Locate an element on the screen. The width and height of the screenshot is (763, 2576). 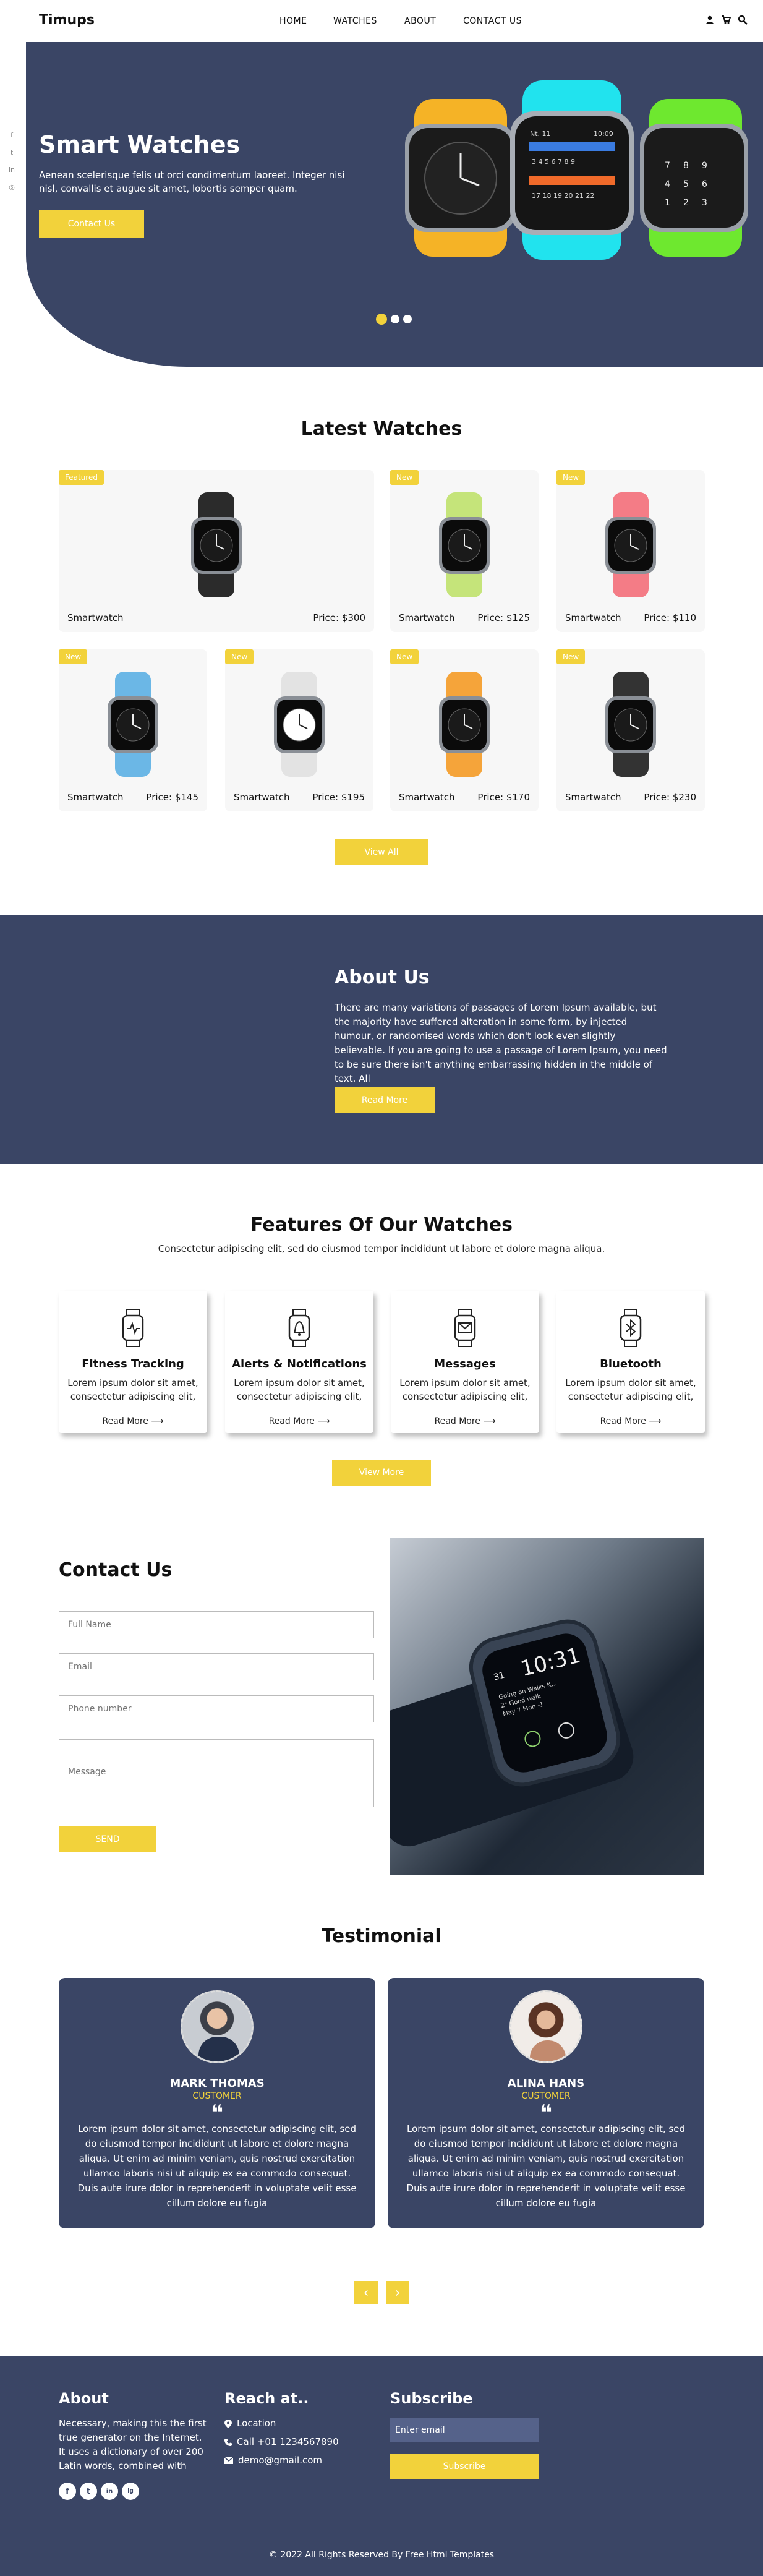
testimonial-name: ALINA HANS is located at coordinates (546, 2083).